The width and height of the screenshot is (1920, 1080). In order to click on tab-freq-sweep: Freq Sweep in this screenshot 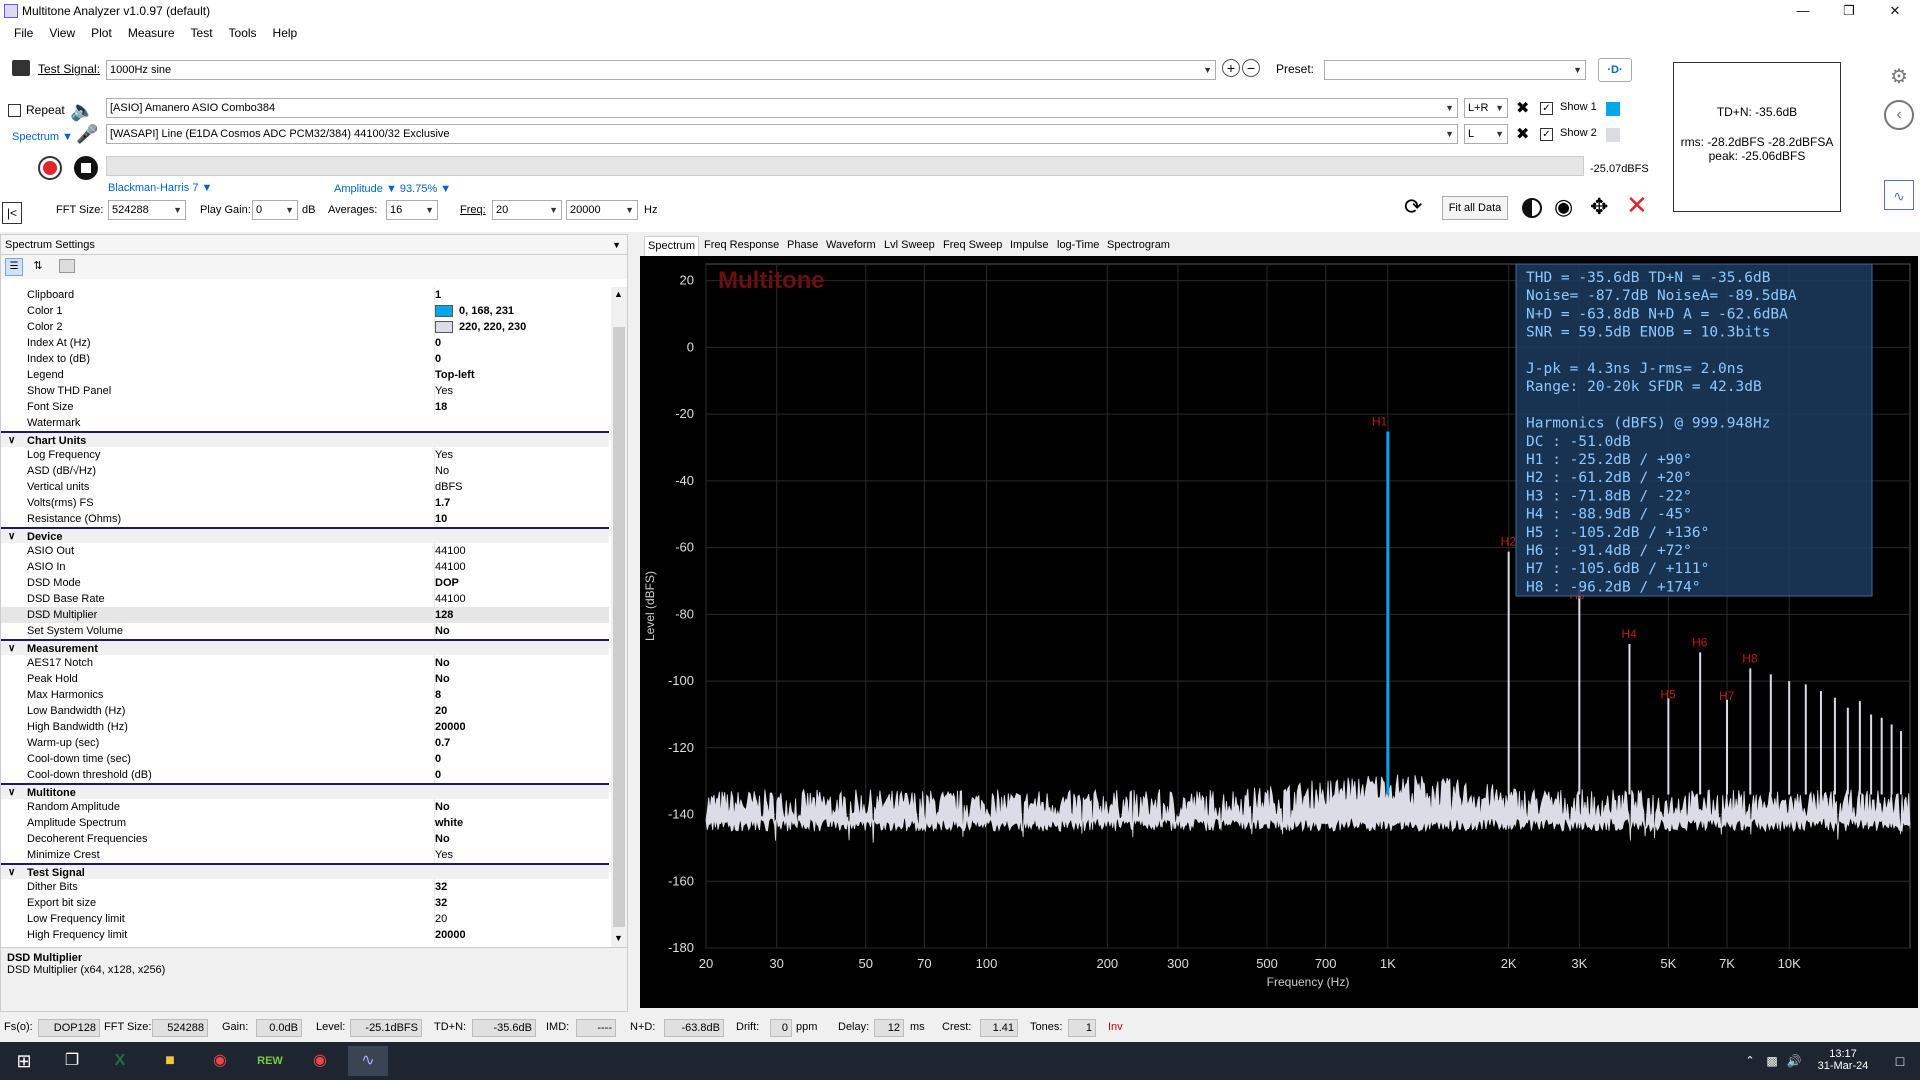, I will do `click(972, 246)`.